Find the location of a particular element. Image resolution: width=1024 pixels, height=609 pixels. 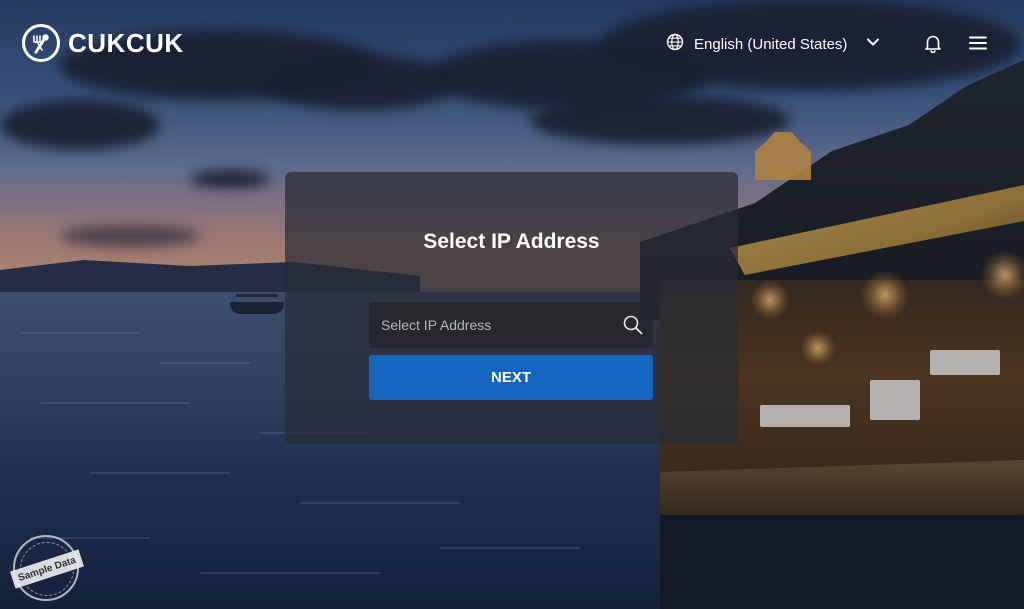

language-selector: English (United States) is located at coordinates (773, 44).